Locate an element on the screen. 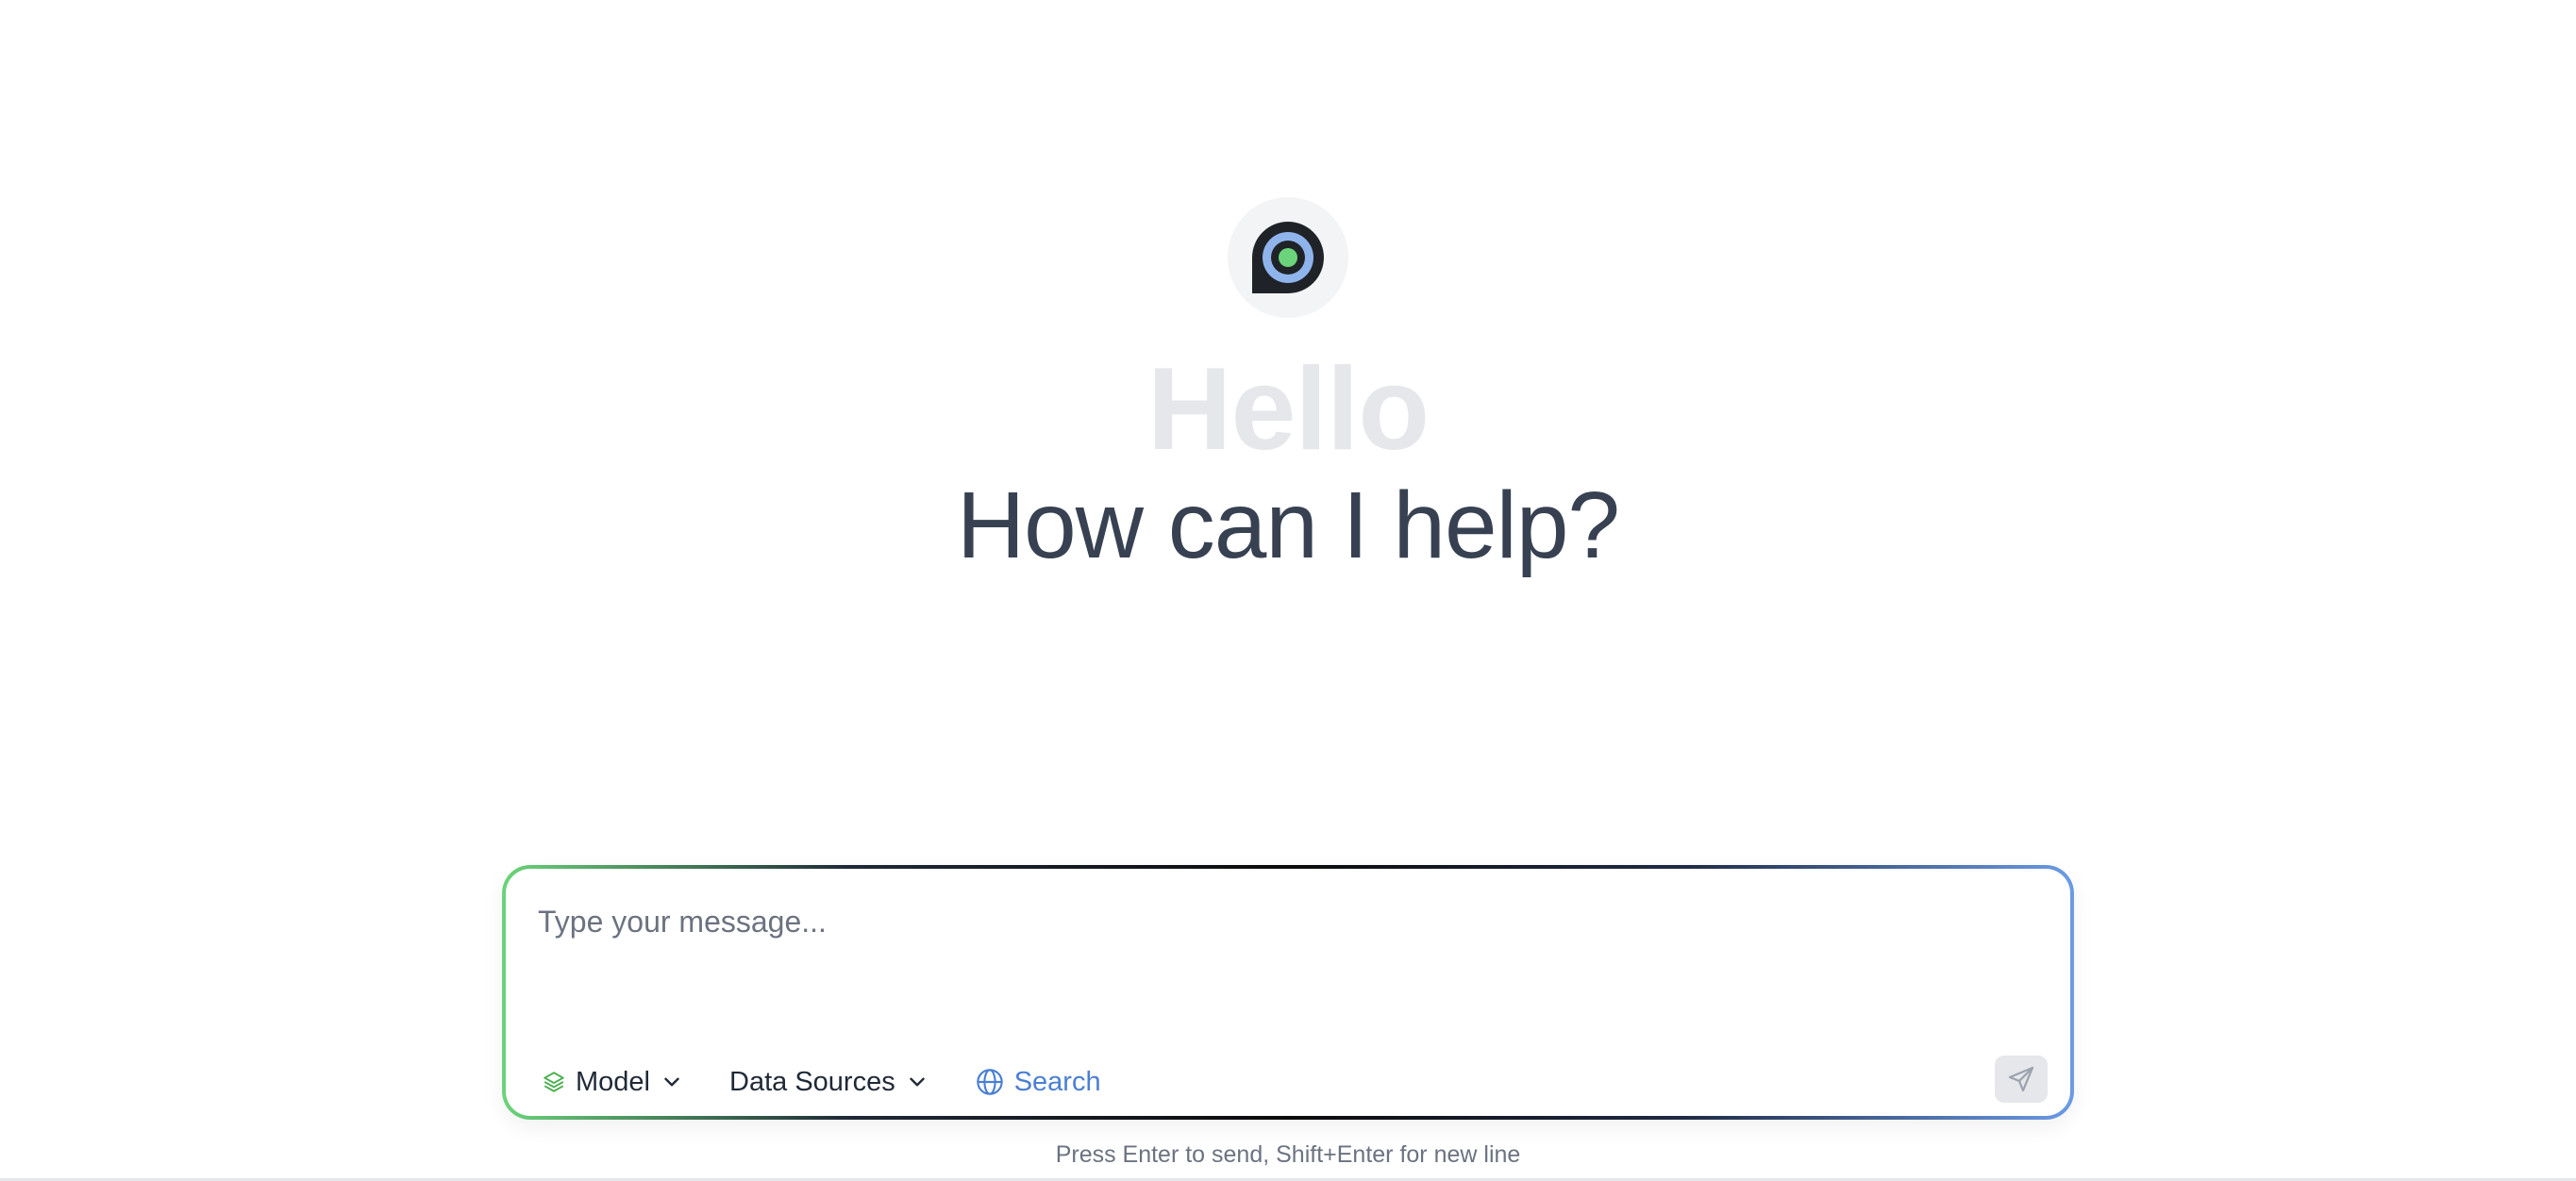 The image size is (2576, 1181). search-toggle: Search is located at coordinates (1038, 1082).